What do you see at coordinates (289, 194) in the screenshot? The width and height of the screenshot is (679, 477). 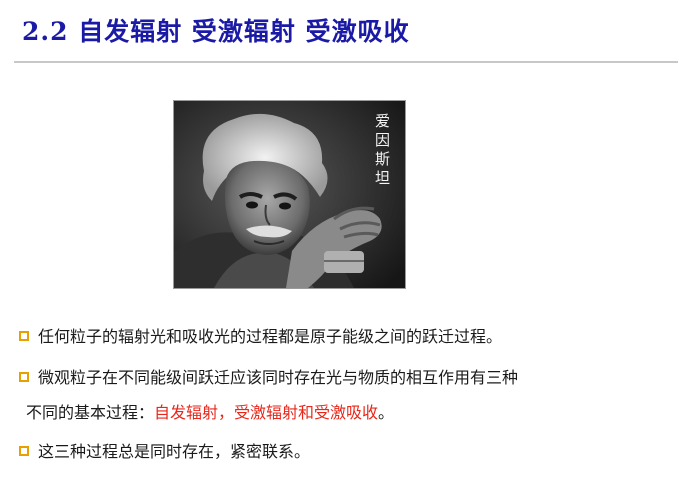 I see `einstein-photo: 爱因斯坦` at bounding box center [289, 194].